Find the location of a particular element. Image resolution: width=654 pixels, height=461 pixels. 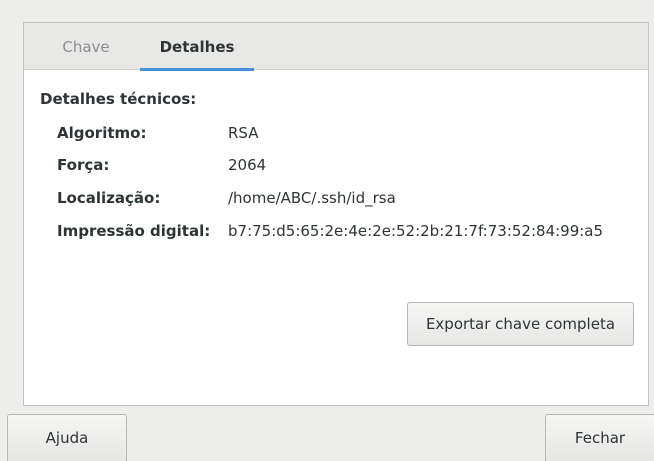

tab-detalhes-label: Detalhes is located at coordinates (197, 46).